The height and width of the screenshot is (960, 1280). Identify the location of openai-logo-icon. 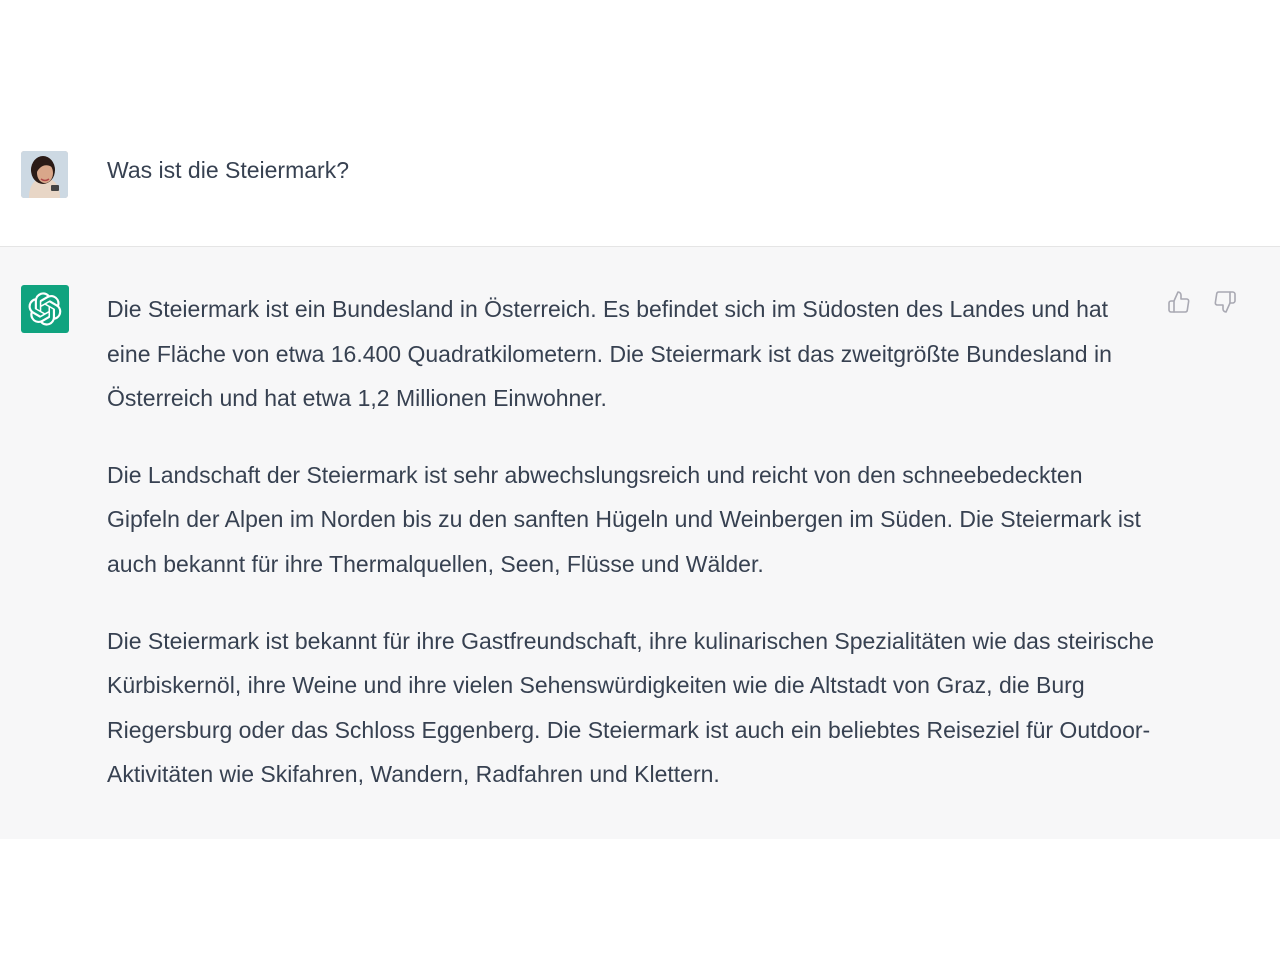
(45, 309).